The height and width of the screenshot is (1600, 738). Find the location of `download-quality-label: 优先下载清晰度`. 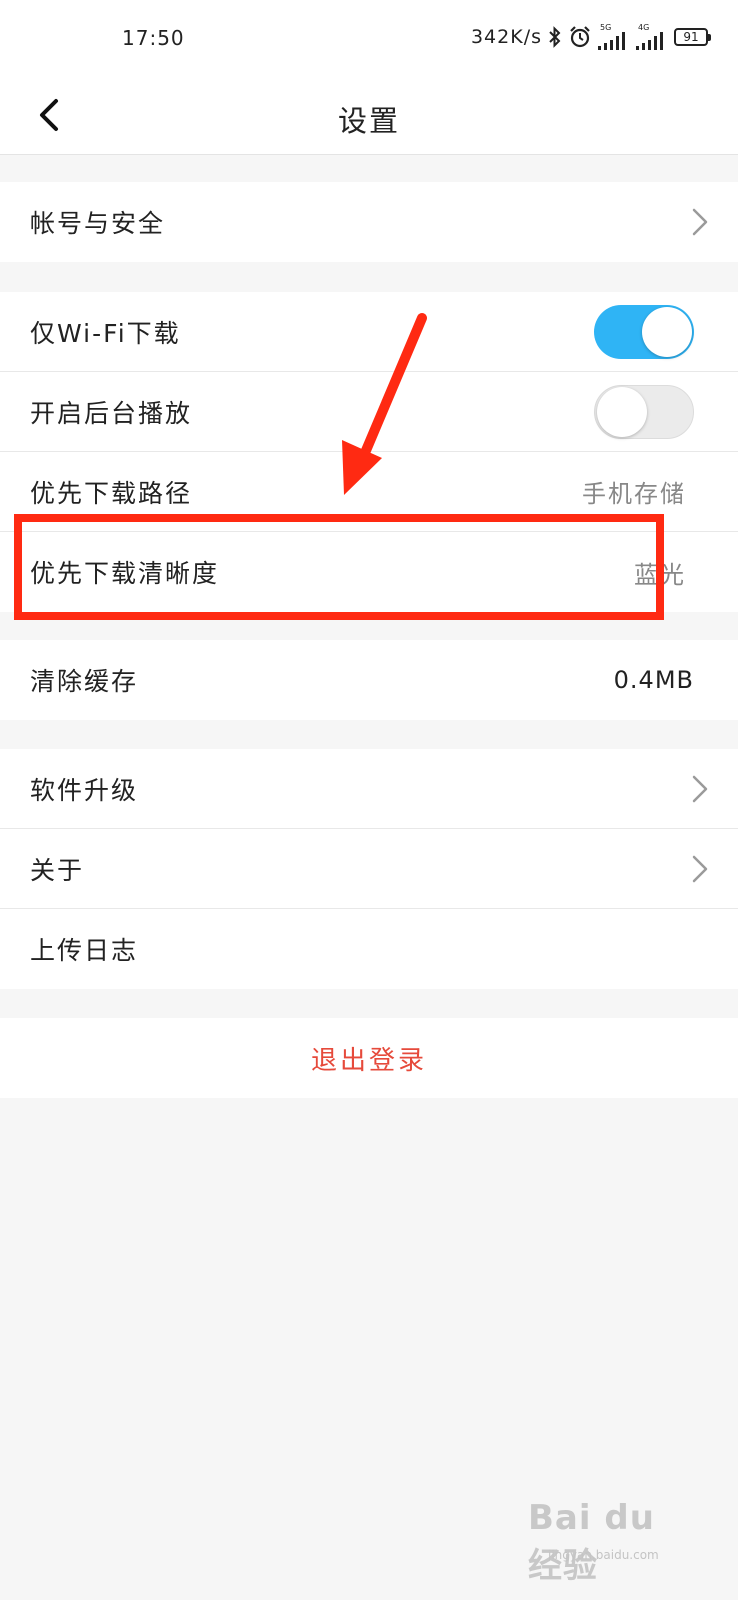

download-quality-label: 优先下载清晰度 is located at coordinates (125, 573).